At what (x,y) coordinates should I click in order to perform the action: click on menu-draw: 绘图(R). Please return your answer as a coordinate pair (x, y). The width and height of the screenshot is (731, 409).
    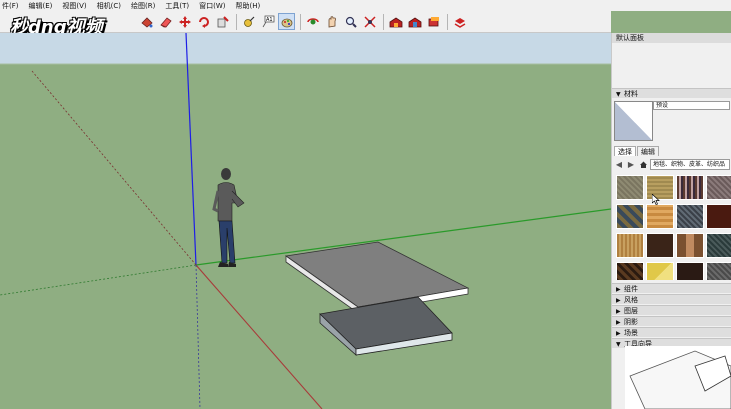
    Looking at the image, I should click on (143, 6).